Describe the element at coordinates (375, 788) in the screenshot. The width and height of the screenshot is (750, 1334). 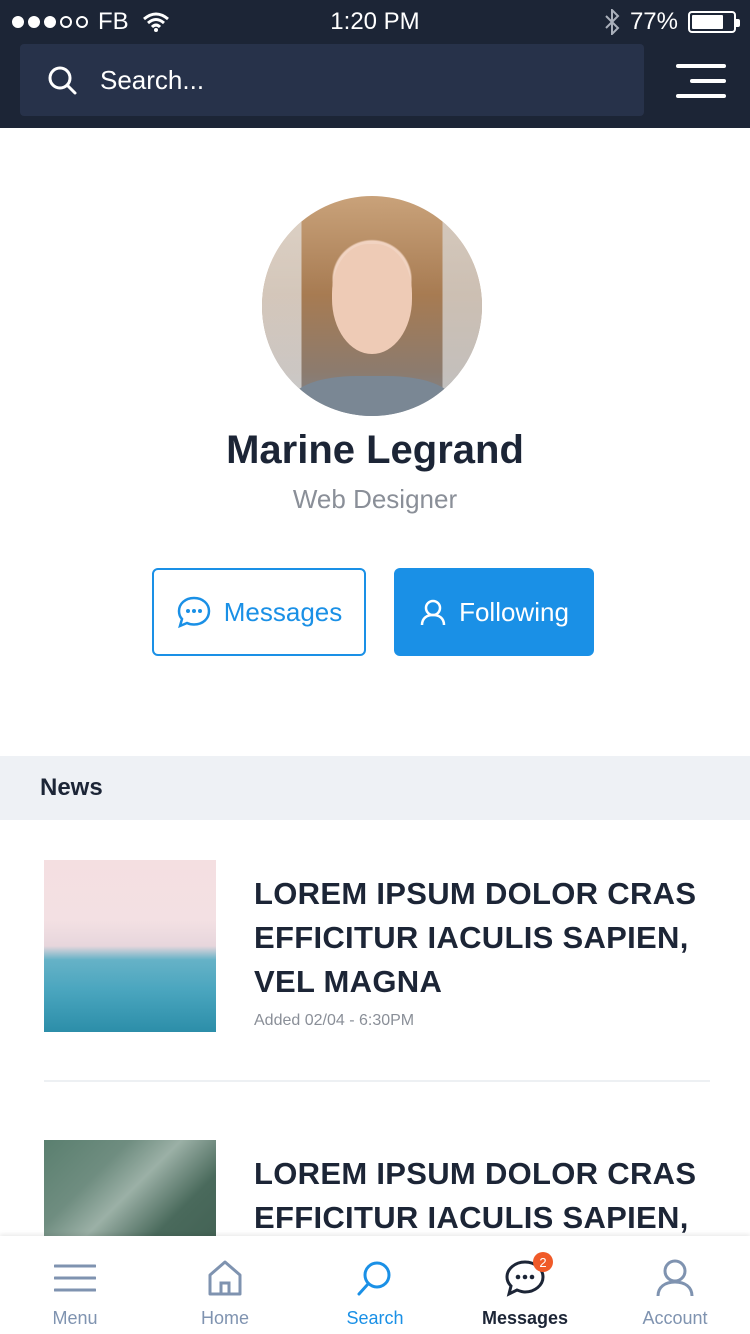
I see `news-section-header: News` at that location.